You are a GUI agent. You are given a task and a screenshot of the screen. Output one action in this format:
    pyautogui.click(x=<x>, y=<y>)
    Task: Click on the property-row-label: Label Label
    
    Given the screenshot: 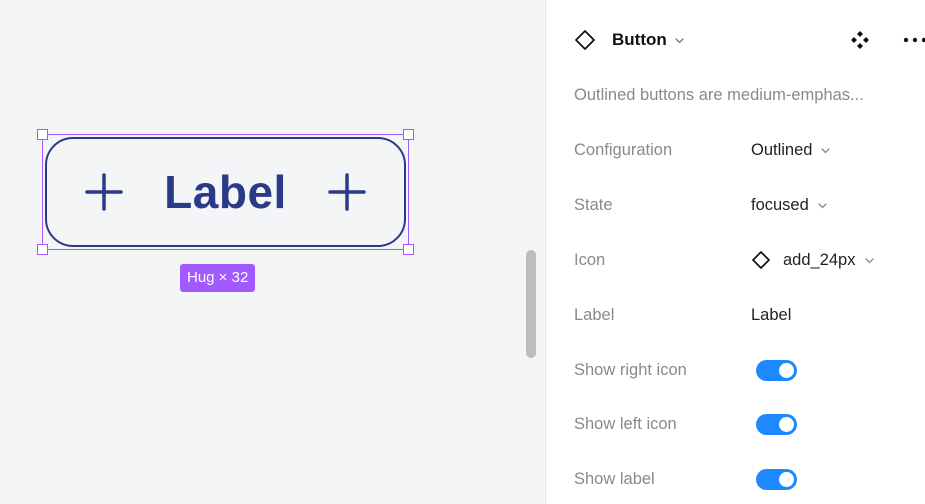 What is the action you would take?
    pyautogui.click(x=682, y=315)
    